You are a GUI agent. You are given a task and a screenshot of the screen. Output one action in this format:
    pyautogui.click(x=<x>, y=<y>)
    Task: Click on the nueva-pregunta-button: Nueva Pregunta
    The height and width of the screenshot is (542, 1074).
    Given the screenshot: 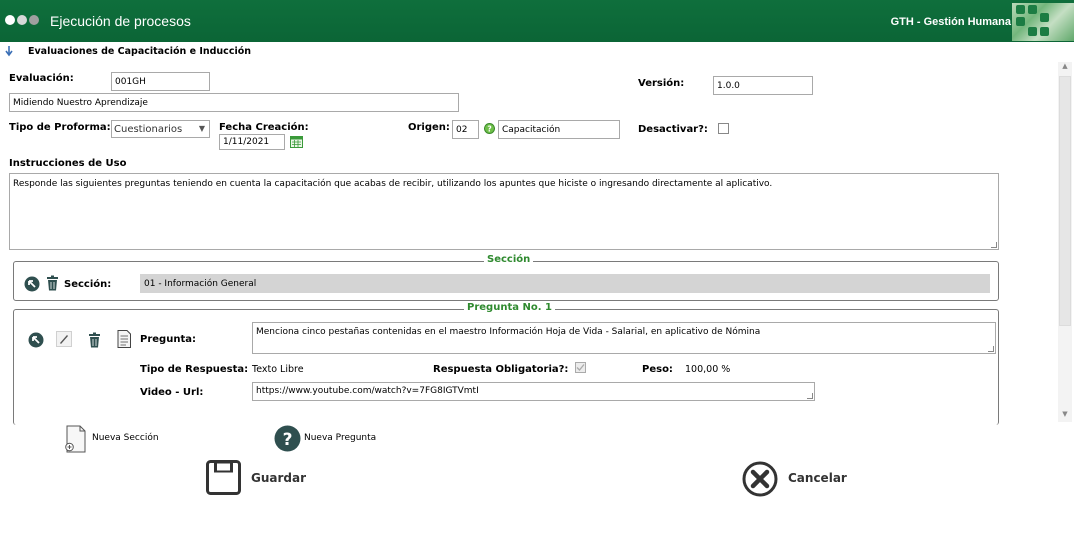 What is the action you would take?
    pyautogui.click(x=340, y=438)
    